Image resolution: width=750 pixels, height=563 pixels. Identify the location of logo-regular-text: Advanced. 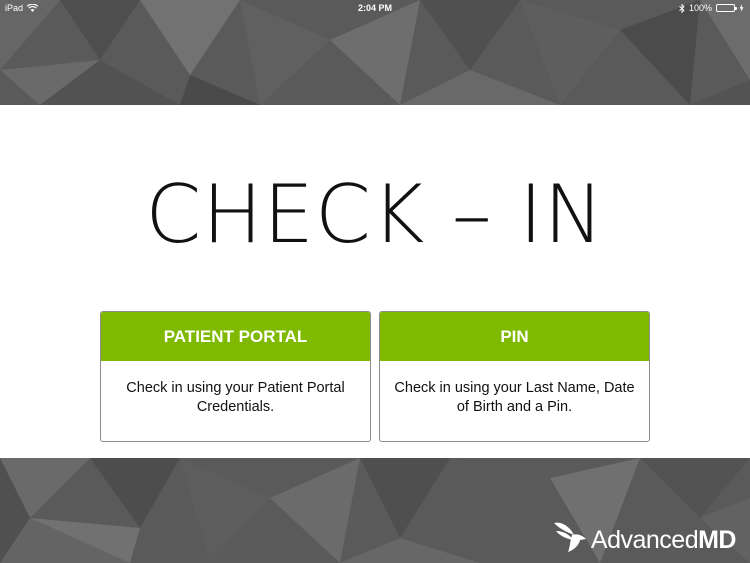
(644, 540).